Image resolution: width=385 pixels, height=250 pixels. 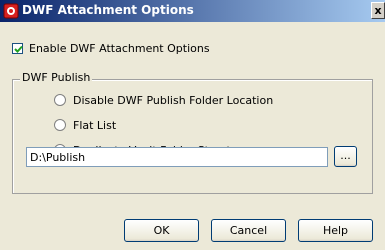 What do you see at coordinates (11, 11) in the screenshot?
I see `app-icon` at bounding box center [11, 11].